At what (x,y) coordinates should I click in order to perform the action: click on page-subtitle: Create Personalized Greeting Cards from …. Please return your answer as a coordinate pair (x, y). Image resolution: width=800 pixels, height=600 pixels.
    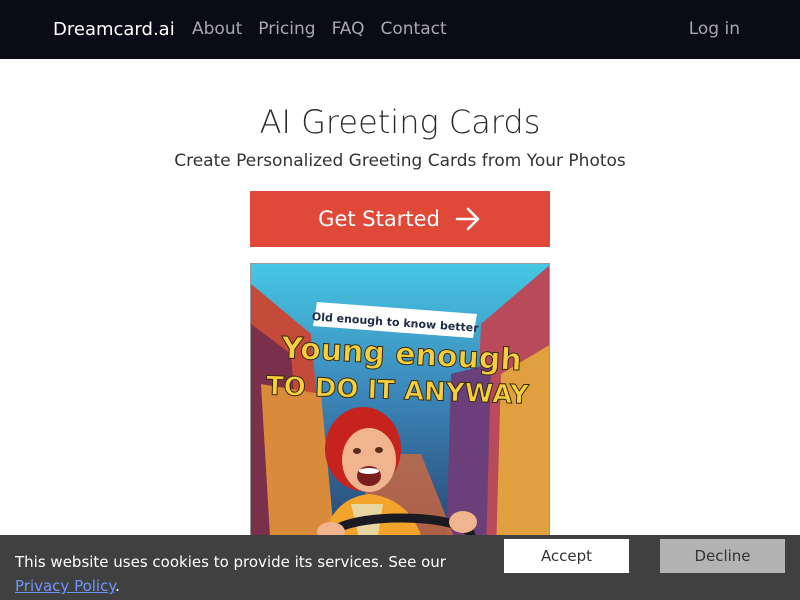
    Looking at the image, I should click on (400, 161).